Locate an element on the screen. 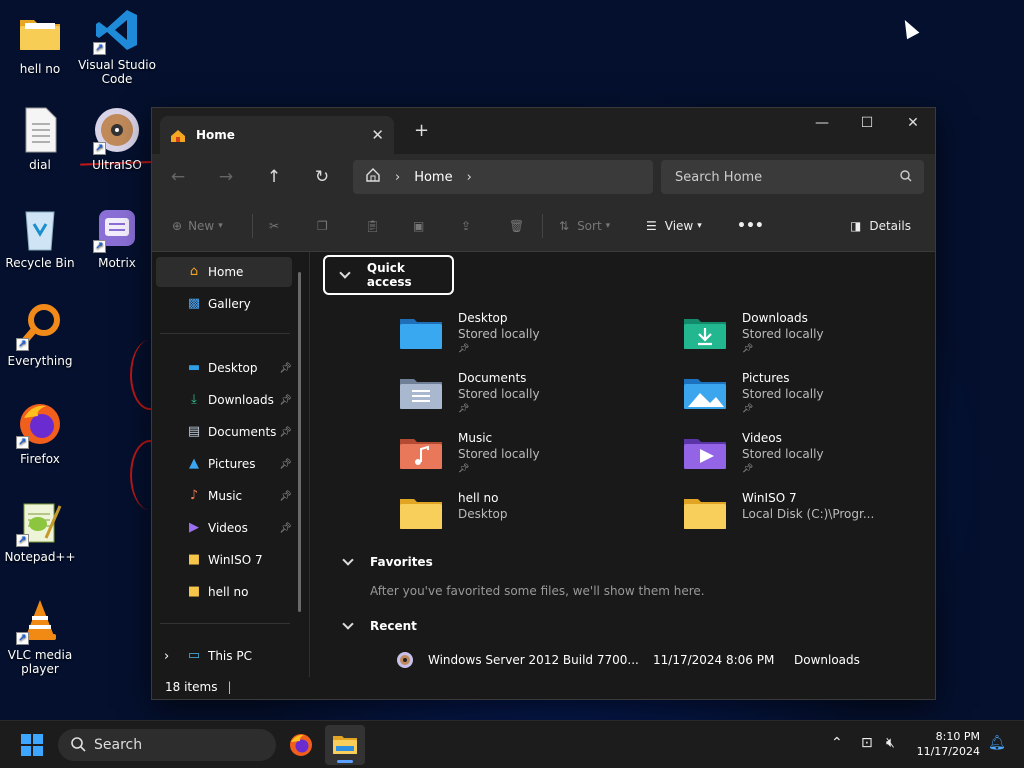  minimize-button: — is located at coordinates (822, 123).